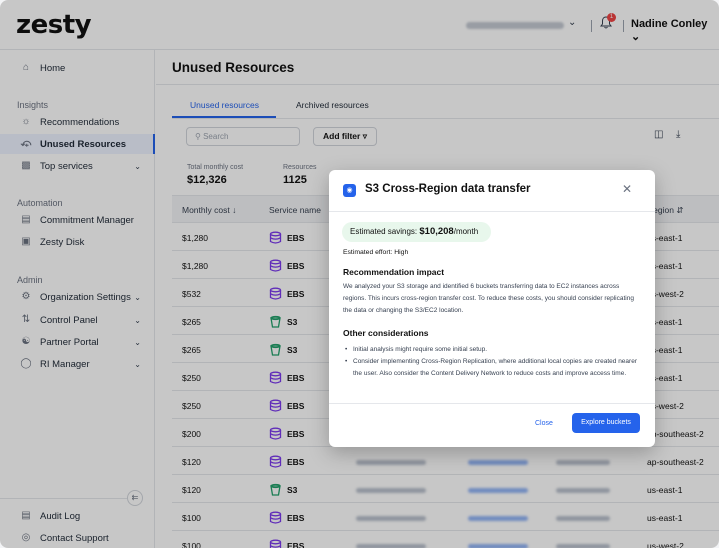 This screenshot has height=548, width=719. What do you see at coordinates (376, 252) in the screenshot?
I see `estimated-effort: Estimated effort: High` at bounding box center [376, 252].